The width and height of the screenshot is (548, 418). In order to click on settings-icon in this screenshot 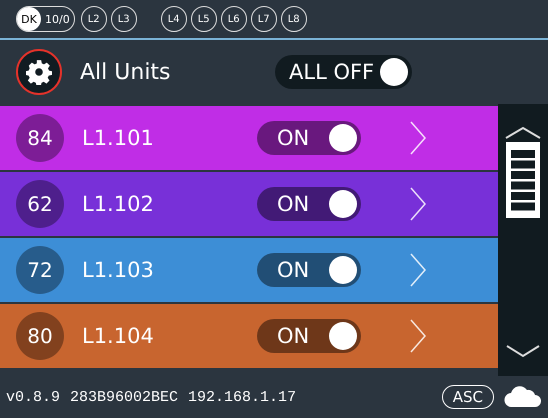, I will do `click(39, 72)`.